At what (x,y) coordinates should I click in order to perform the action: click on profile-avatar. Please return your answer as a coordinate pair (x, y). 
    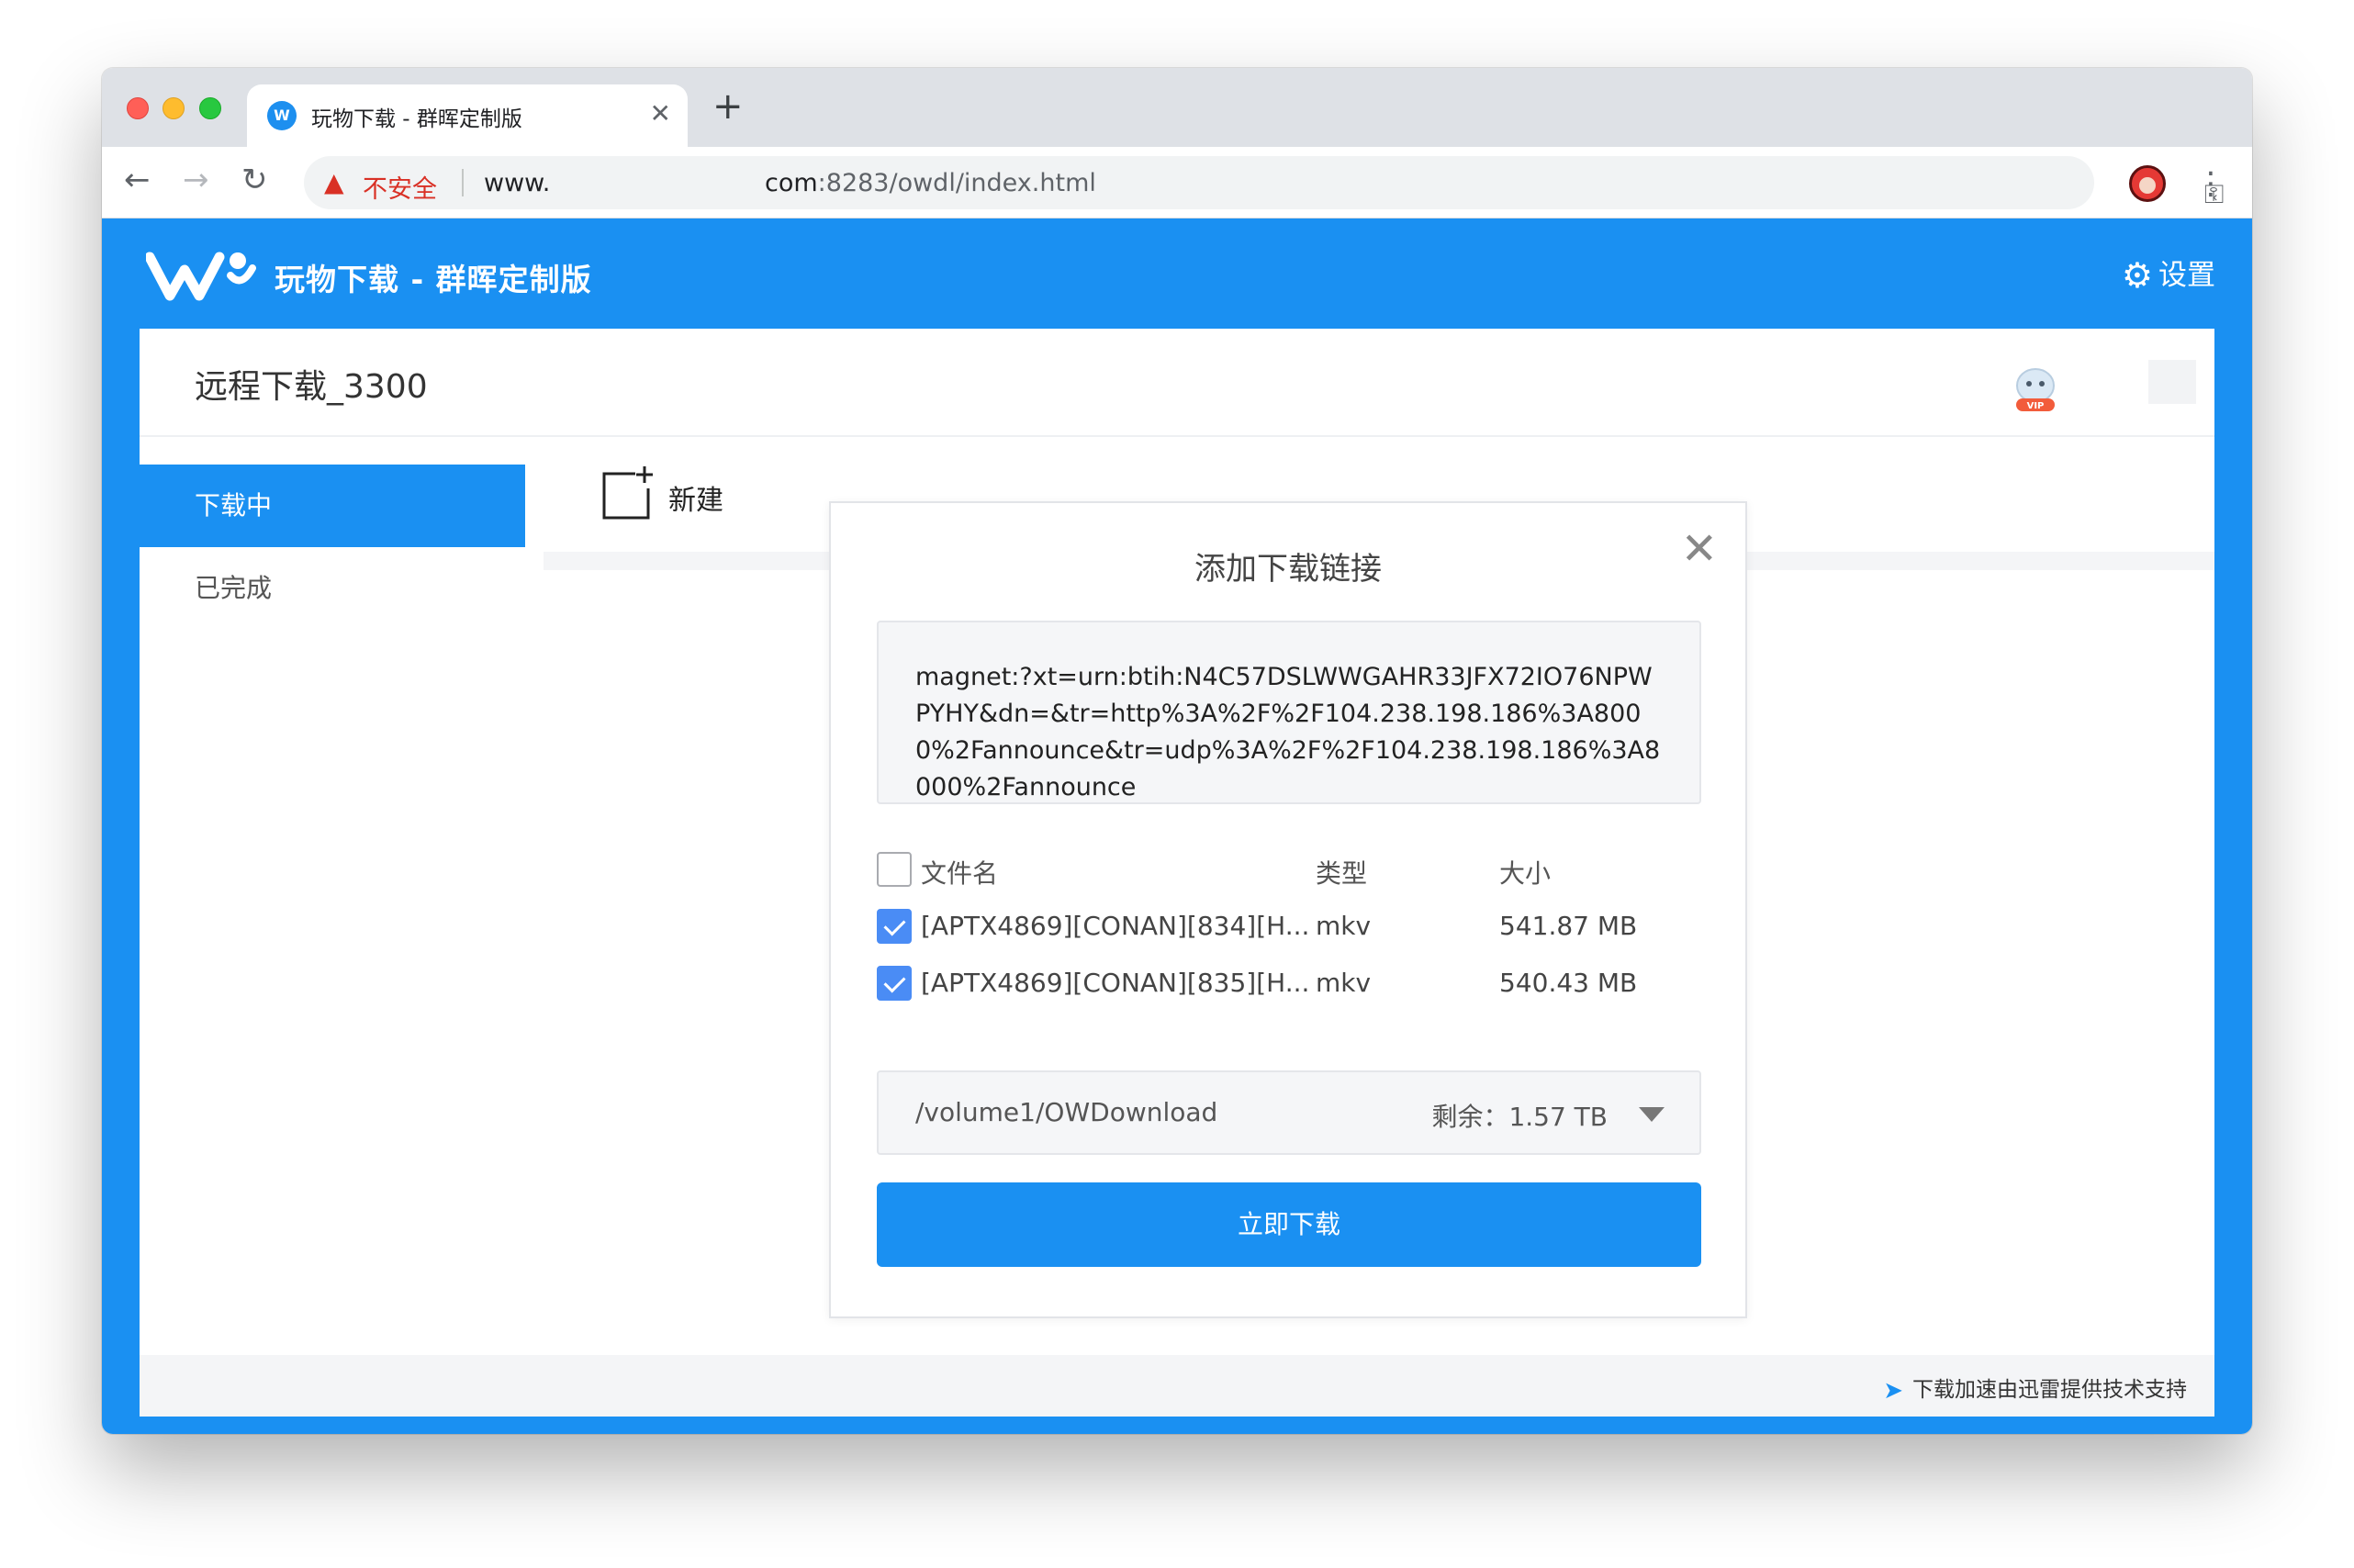
    Looking at the image, I should click on (2147, 183).